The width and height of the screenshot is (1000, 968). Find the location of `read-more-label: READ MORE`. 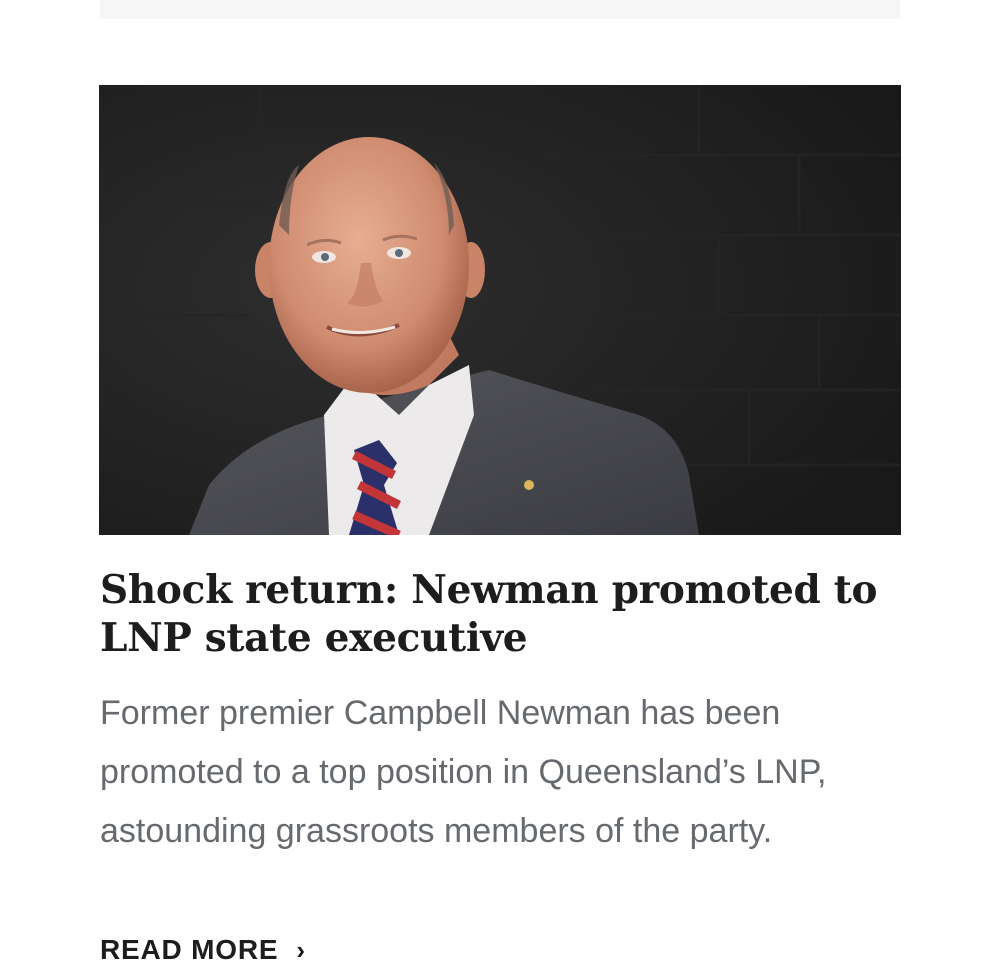

read-more-label: READ MORE is located at coordinates (189, 949).